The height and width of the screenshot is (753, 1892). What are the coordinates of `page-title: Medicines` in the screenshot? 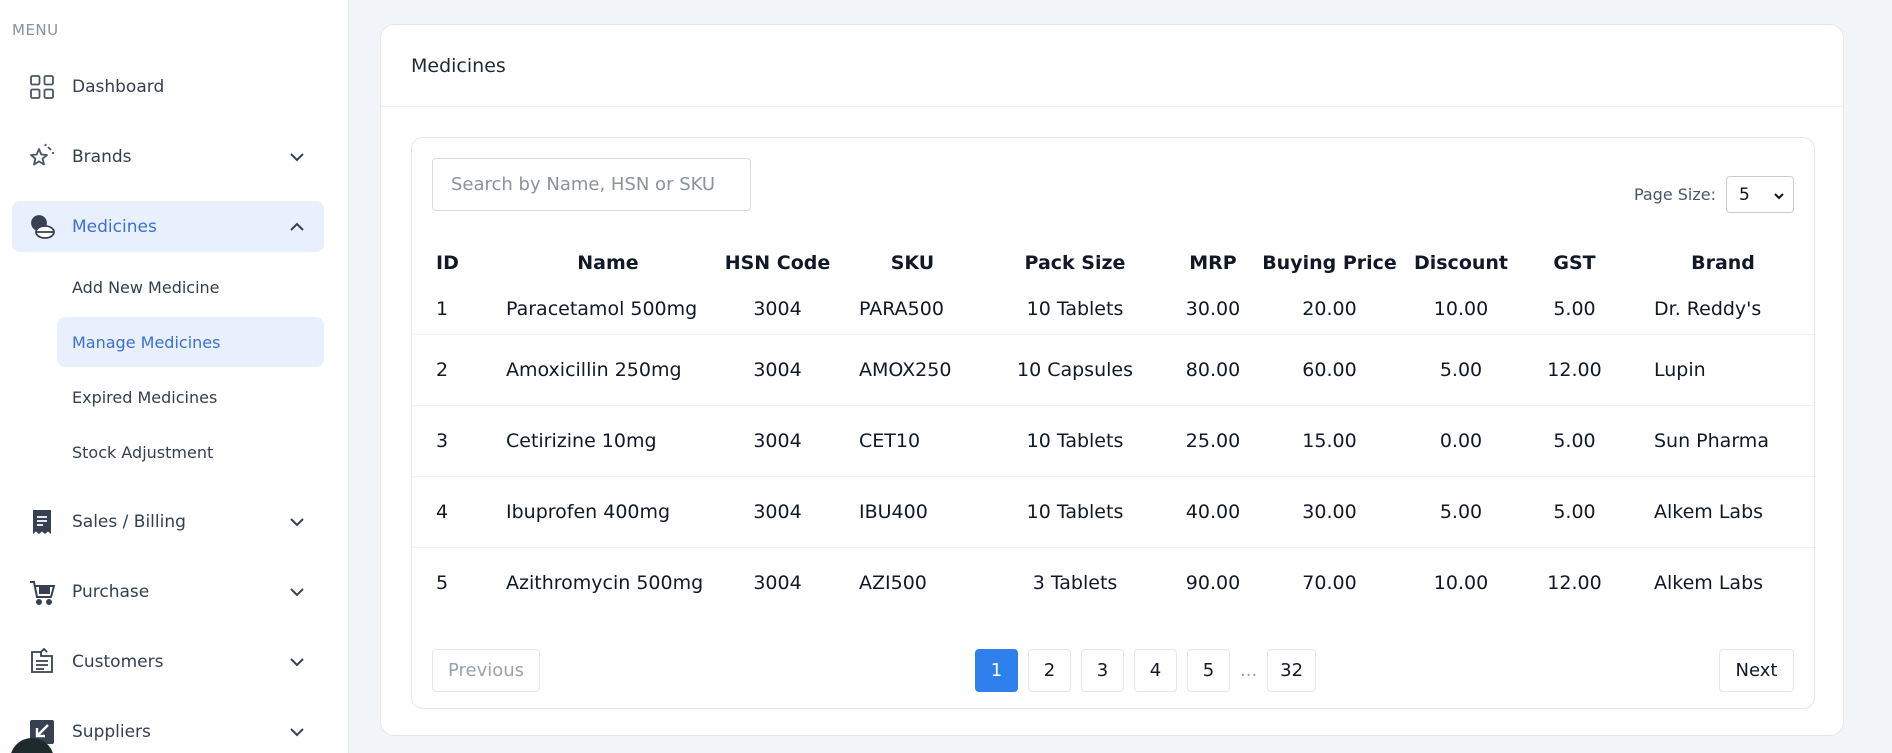 It's located at (458, 66).